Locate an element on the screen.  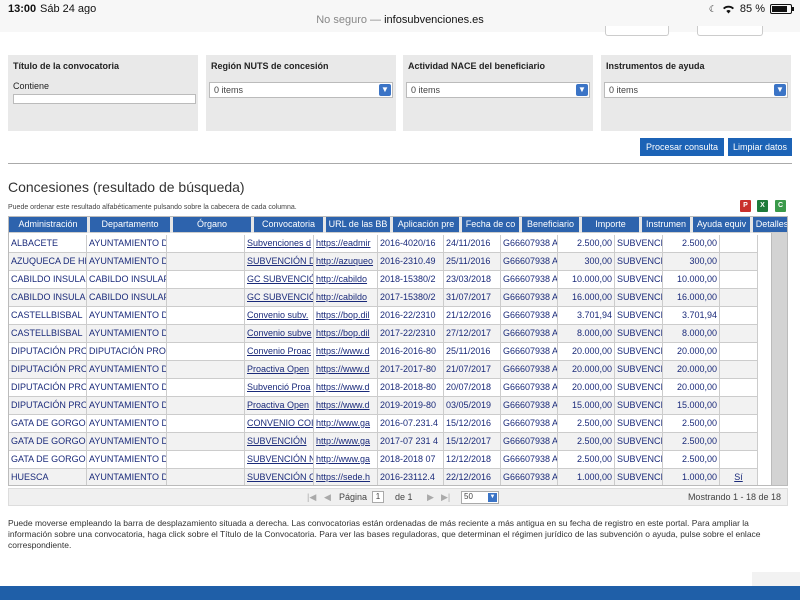
column-header-departamento: Departamento is located at coordinates (130, 225).